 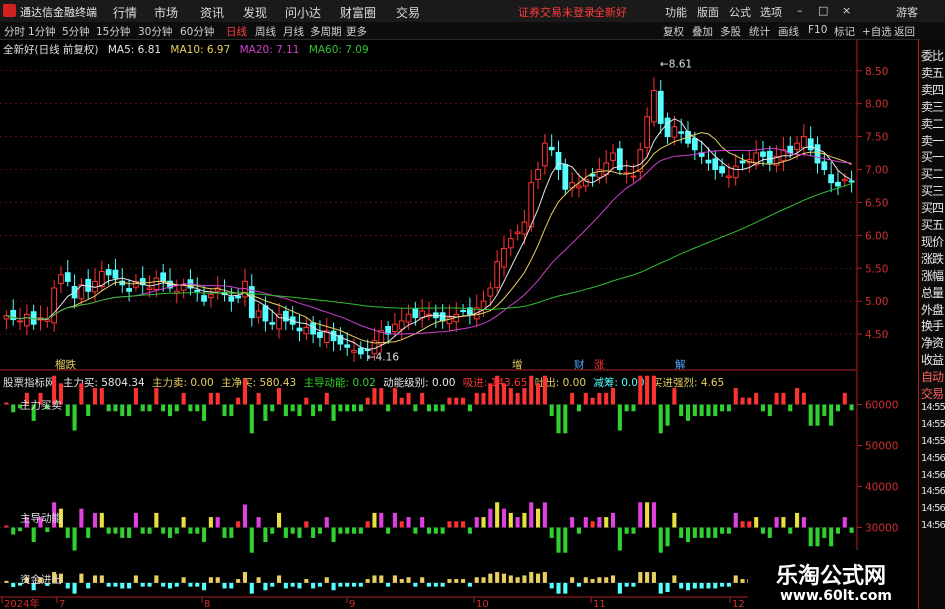 What do you see at coordinates (303, 12) in the screenshot?
I see `menu-wenxiaoda: 问小达` at bounding box center [303, 12].